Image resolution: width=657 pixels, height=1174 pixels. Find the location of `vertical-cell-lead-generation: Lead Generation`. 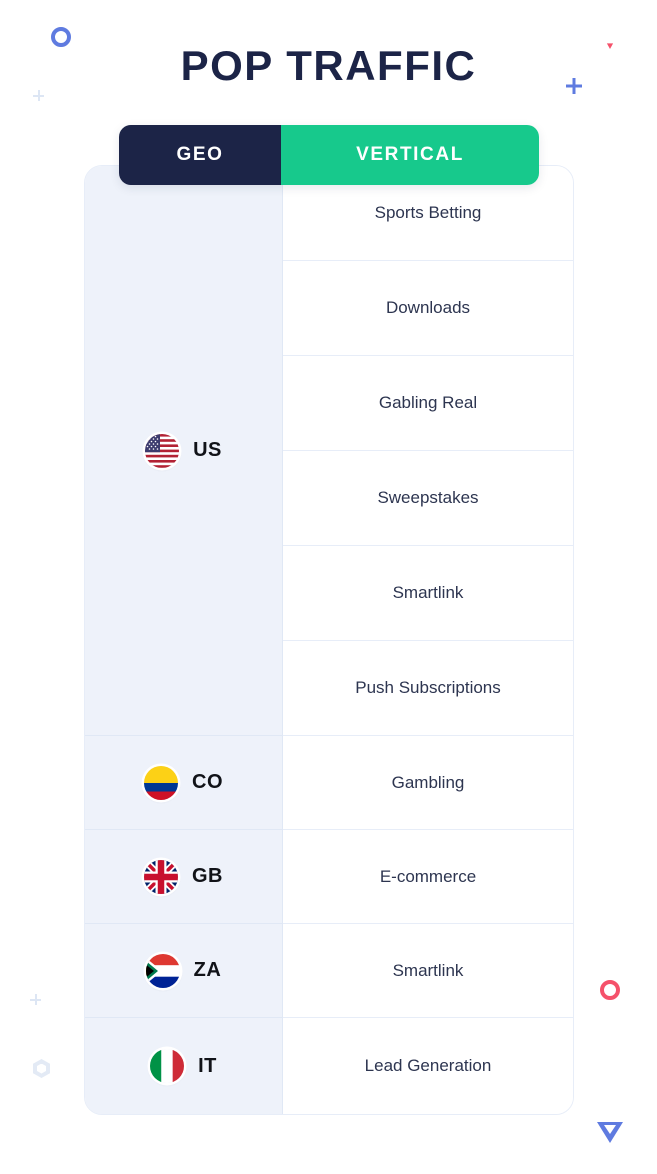

vertical-cell-lead-generation: Lead Generation is located at coordinates (428, 1066).